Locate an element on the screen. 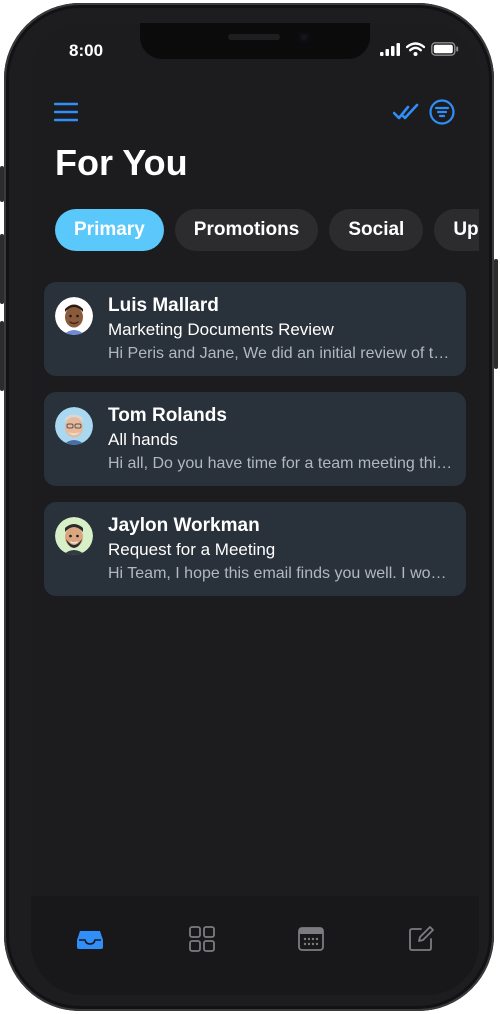 This screenshot has height=1014, width=500. inbox-tray-icon is located at coordinates (90, 940).